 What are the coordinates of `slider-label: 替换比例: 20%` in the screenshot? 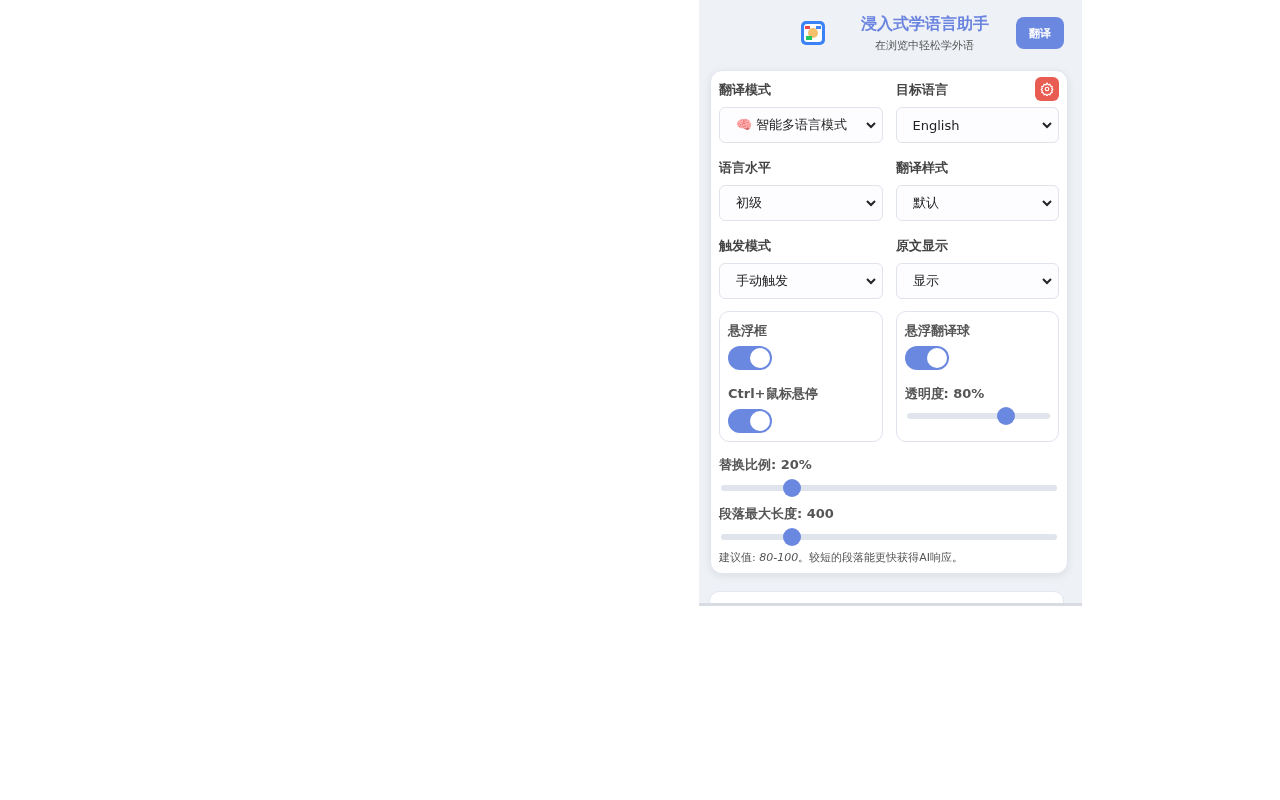 It's located at (765, 465).